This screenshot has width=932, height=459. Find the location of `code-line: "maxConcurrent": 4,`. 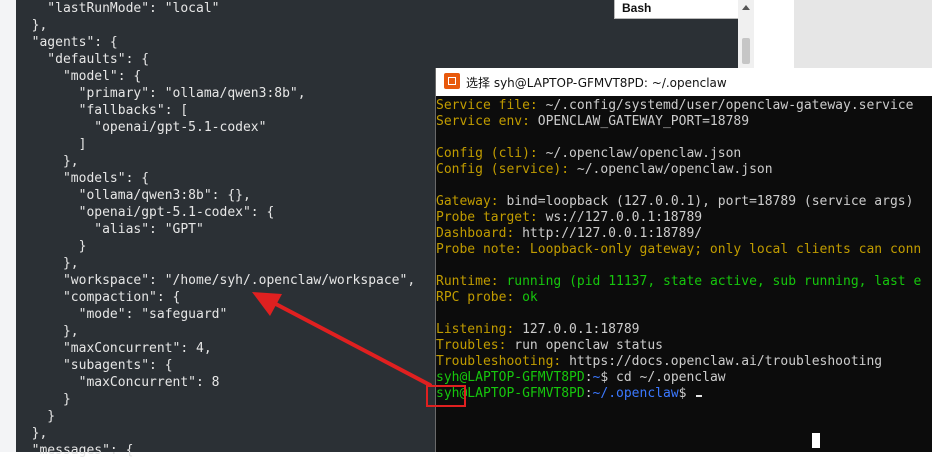

code-line: "maxConcurrent": 4, is located at coordinates (114, 348).